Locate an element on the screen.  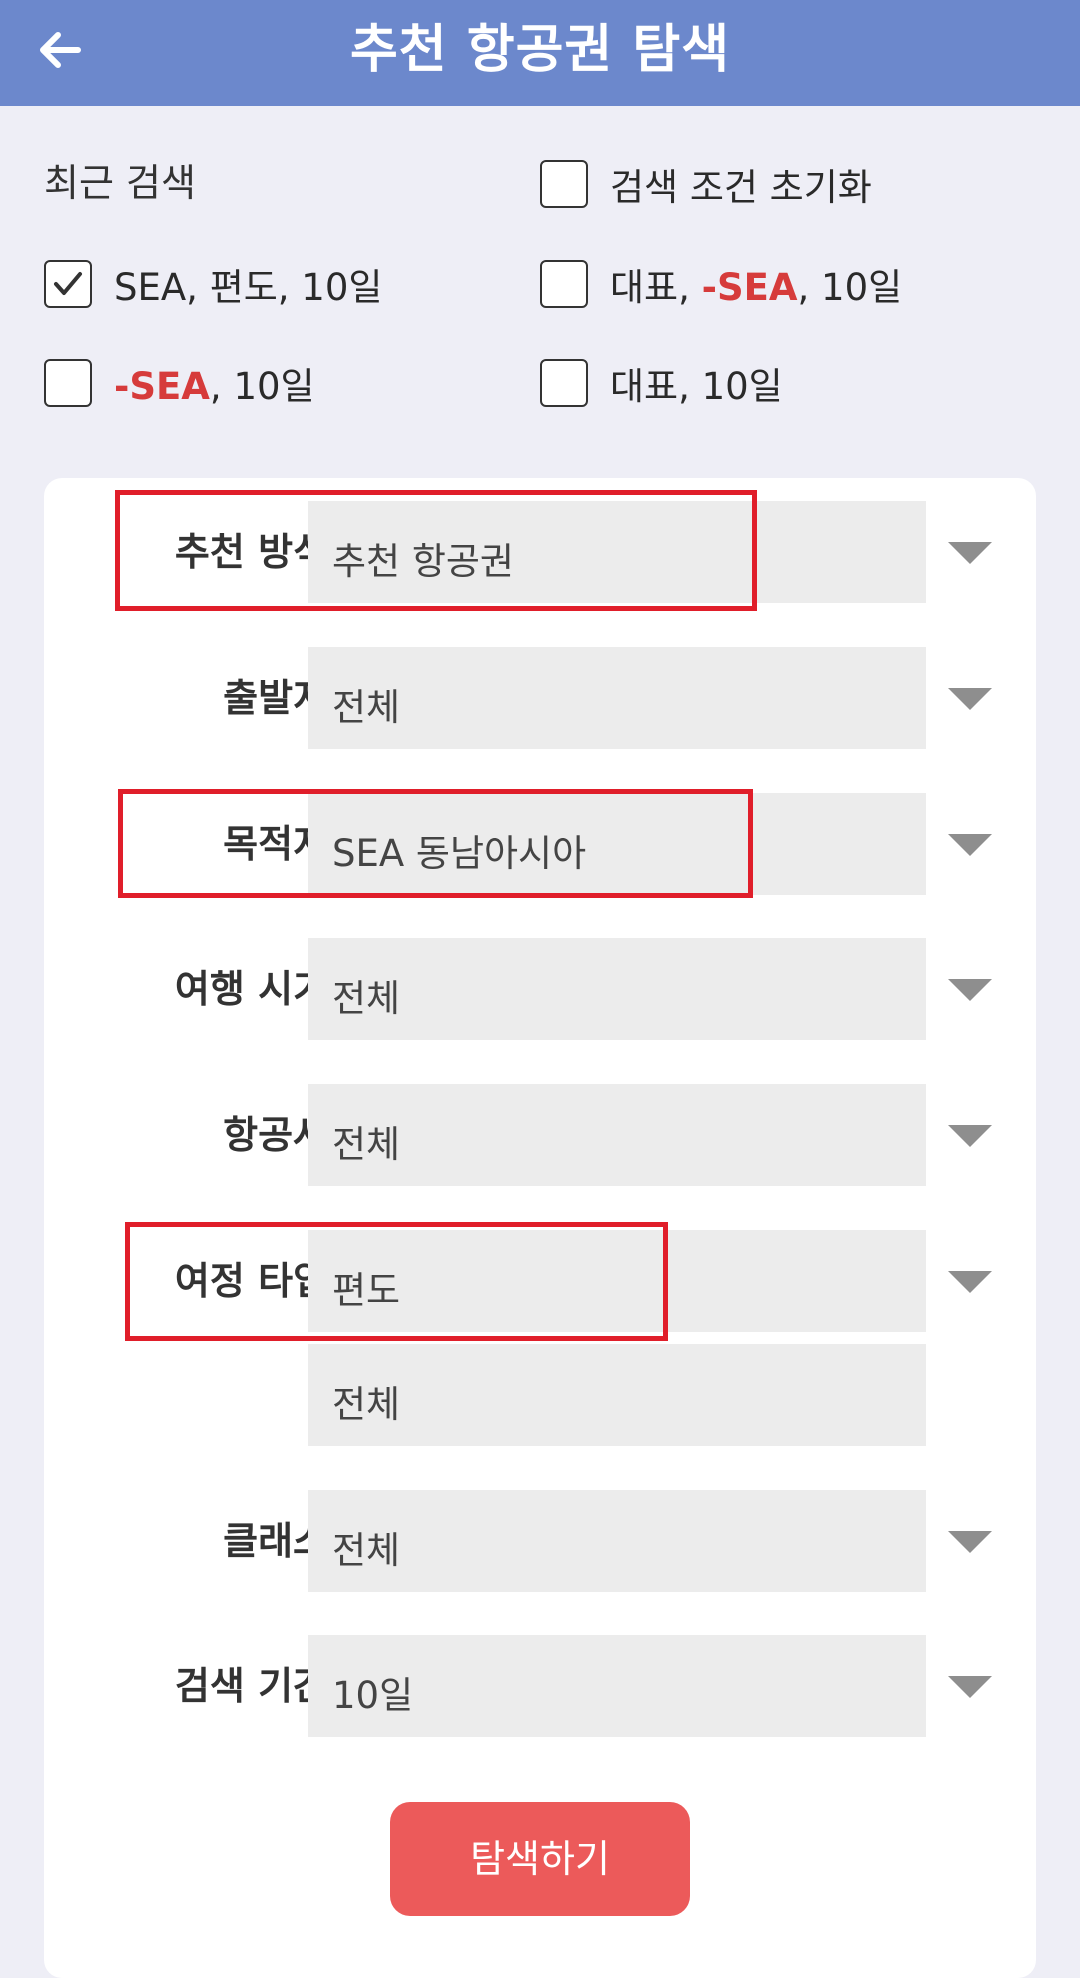
recent-search-item-label: 대표, 10일 is located at coordinates (696, 386).